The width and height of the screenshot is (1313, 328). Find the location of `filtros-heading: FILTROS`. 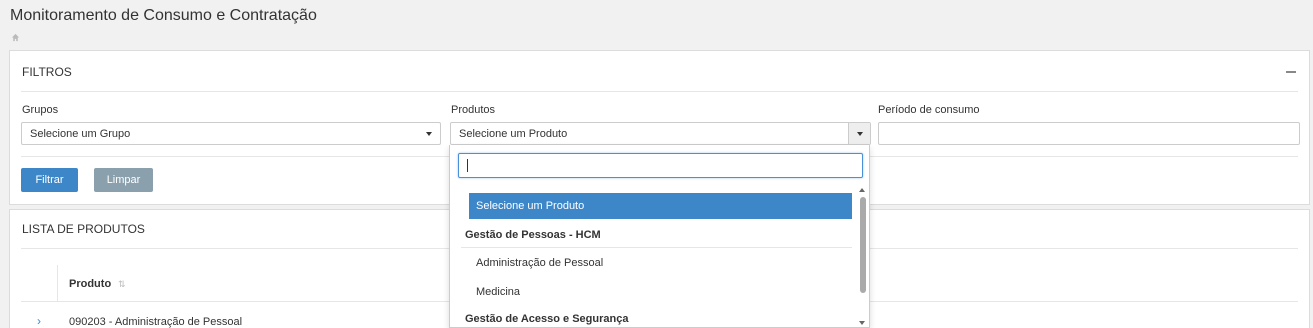

filtros-heading: FILTROS is located at coordinates (47, 72).